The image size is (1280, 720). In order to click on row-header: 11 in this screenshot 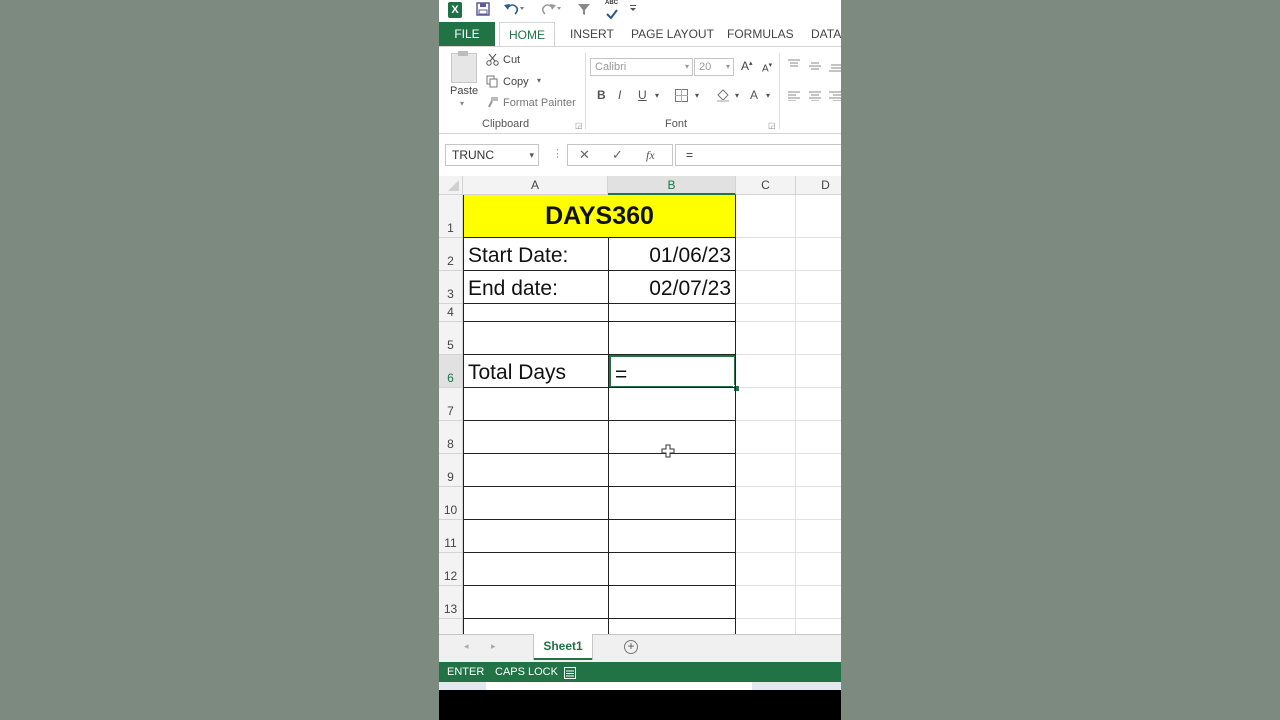, I will do `click(451, 536)`.